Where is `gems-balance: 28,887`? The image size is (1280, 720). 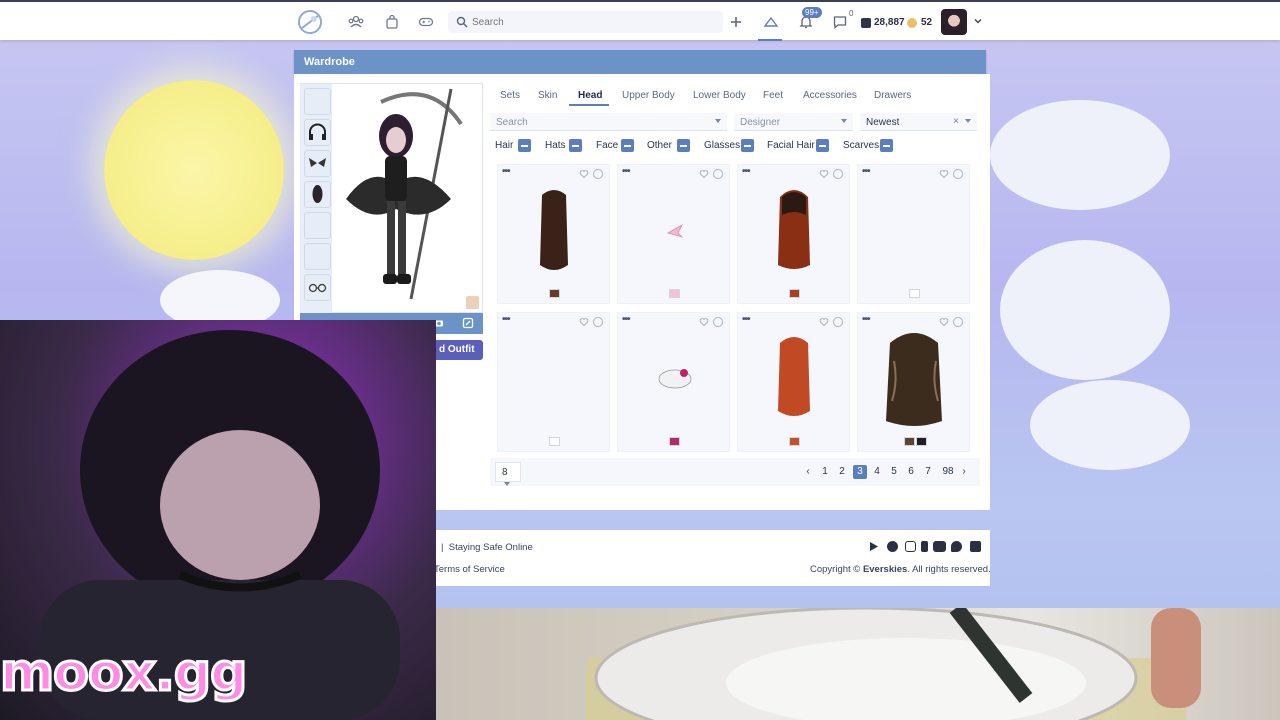
gems-balance: 28,887 is located at coordinates (889, 22).